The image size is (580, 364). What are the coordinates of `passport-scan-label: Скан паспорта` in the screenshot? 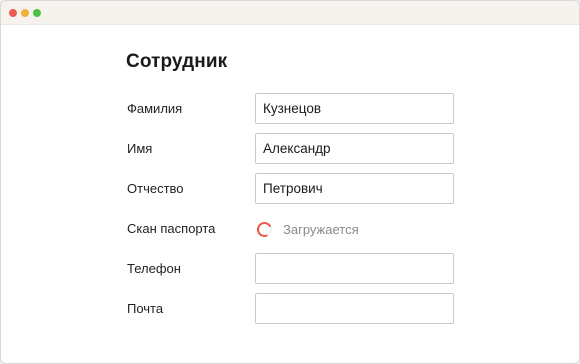 It's located at (171, 228).